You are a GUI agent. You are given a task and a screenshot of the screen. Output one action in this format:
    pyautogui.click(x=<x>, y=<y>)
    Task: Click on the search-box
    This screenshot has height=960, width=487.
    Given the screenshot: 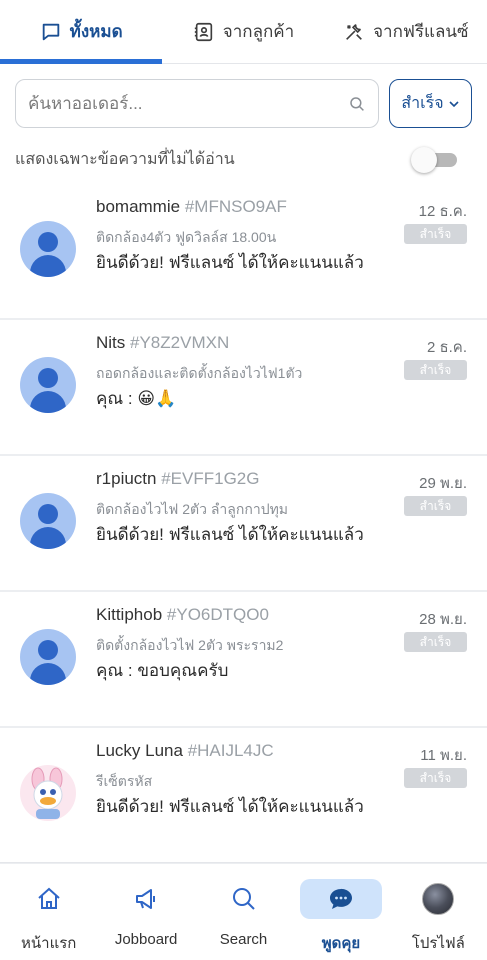 What is the action you would take?
    pyautogui.click(x=197, y=103)
    